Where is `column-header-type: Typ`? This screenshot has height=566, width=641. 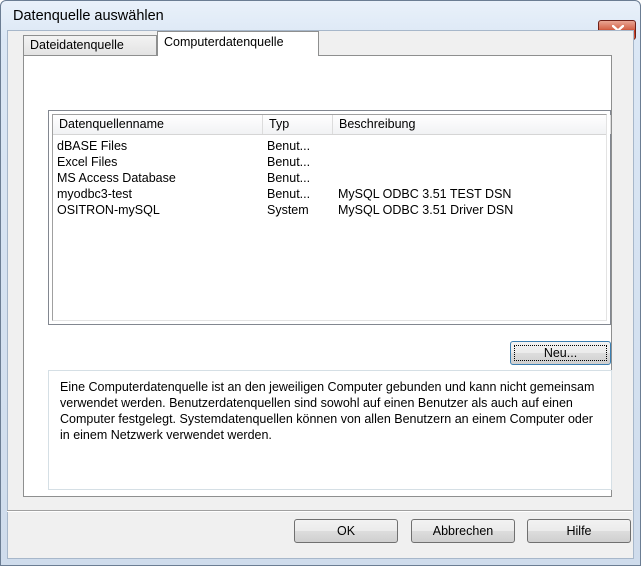 column-header-type: Typ is located at coordinates (298, 124).